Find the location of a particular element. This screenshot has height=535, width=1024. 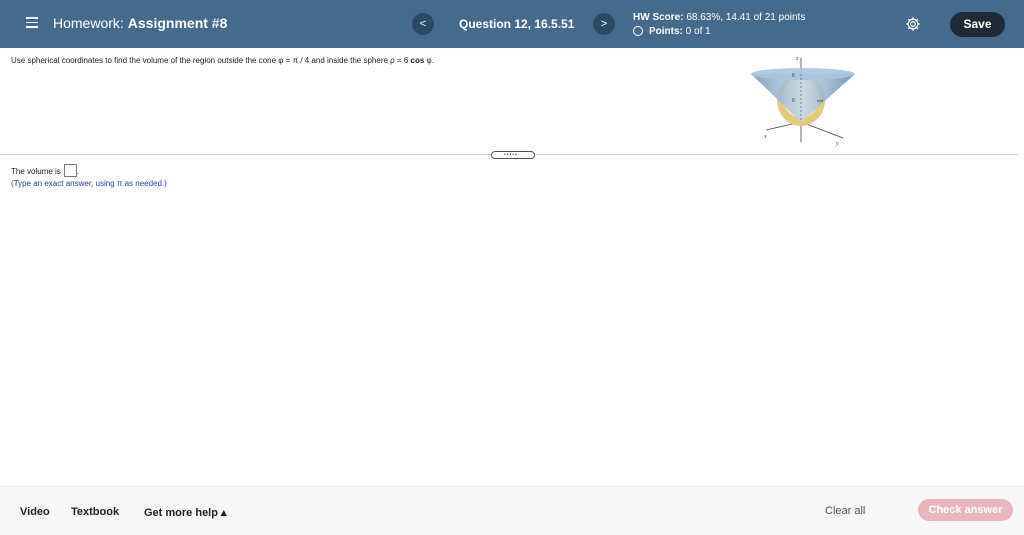

figure-label-angle: π/4 is located at coordinates (820, 100).